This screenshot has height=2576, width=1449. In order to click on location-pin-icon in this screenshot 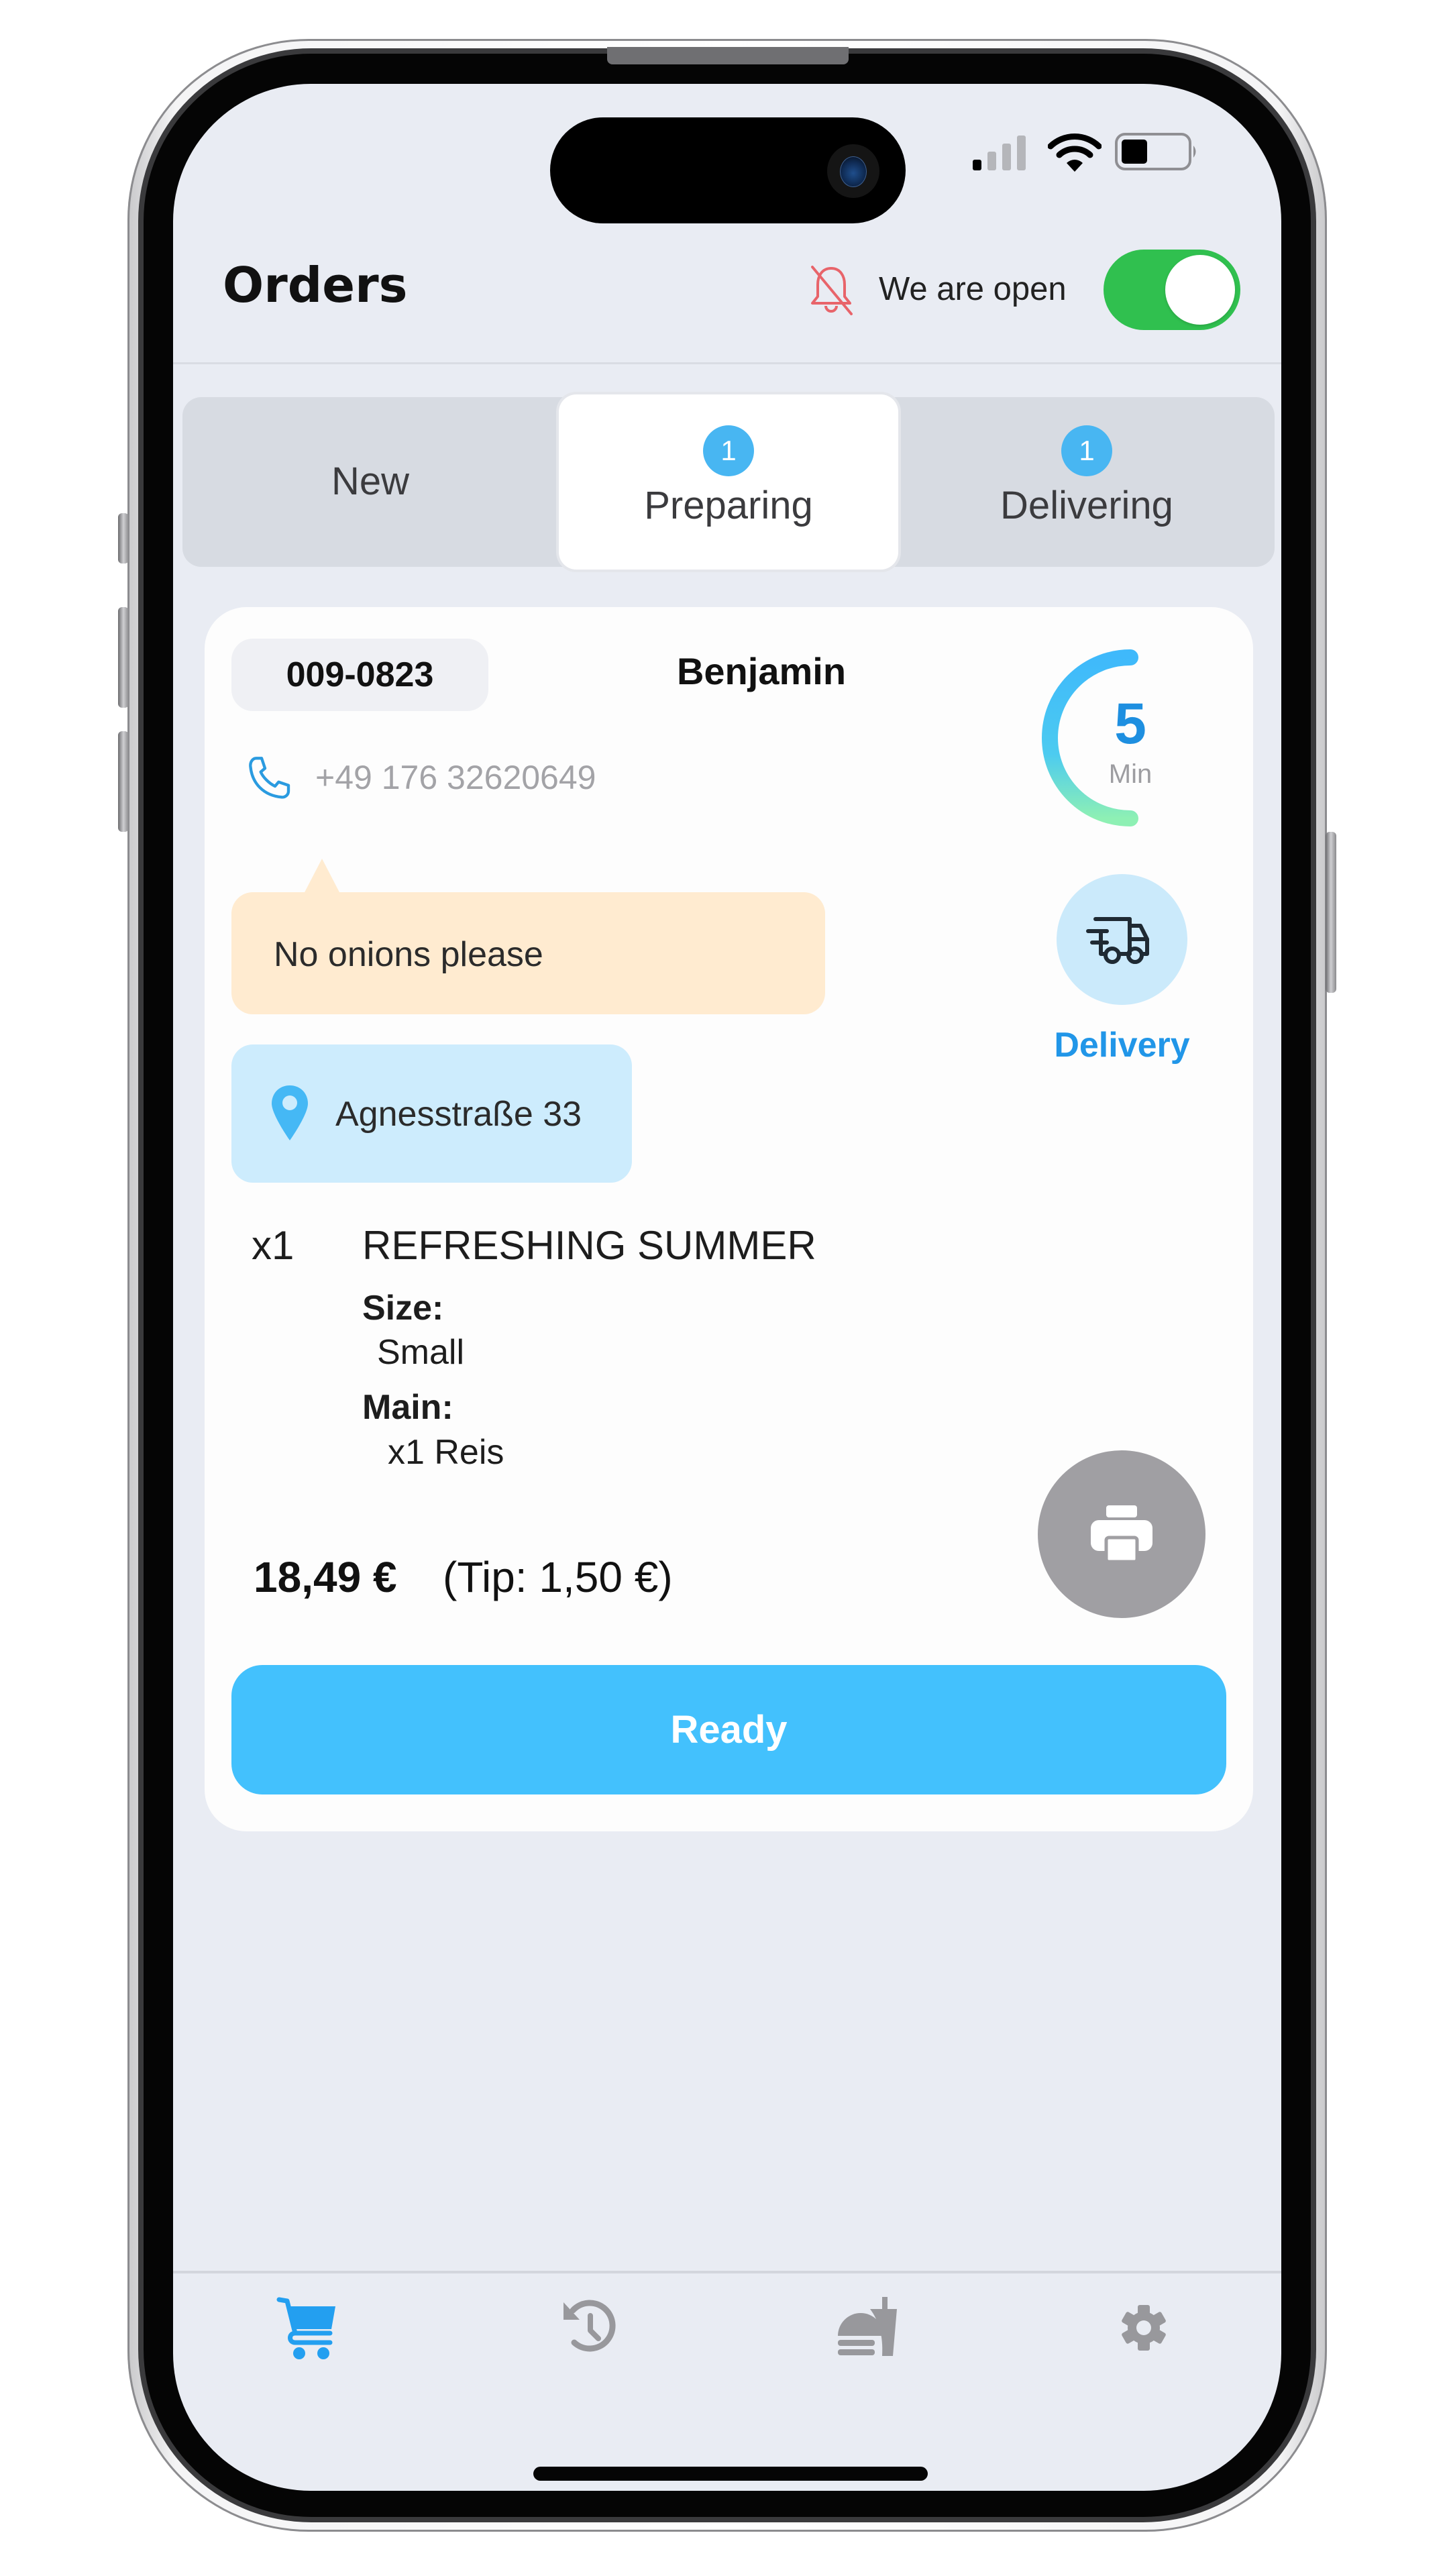, I will do `click(290, 1112)`.